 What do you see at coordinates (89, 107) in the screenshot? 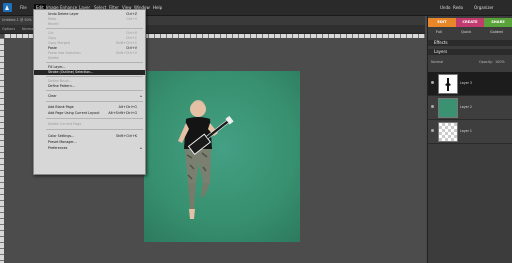
I see `menu-item-add-blank-page: Add Blank Page Alt+Ctrl+G` at bounding box center [89, 107].